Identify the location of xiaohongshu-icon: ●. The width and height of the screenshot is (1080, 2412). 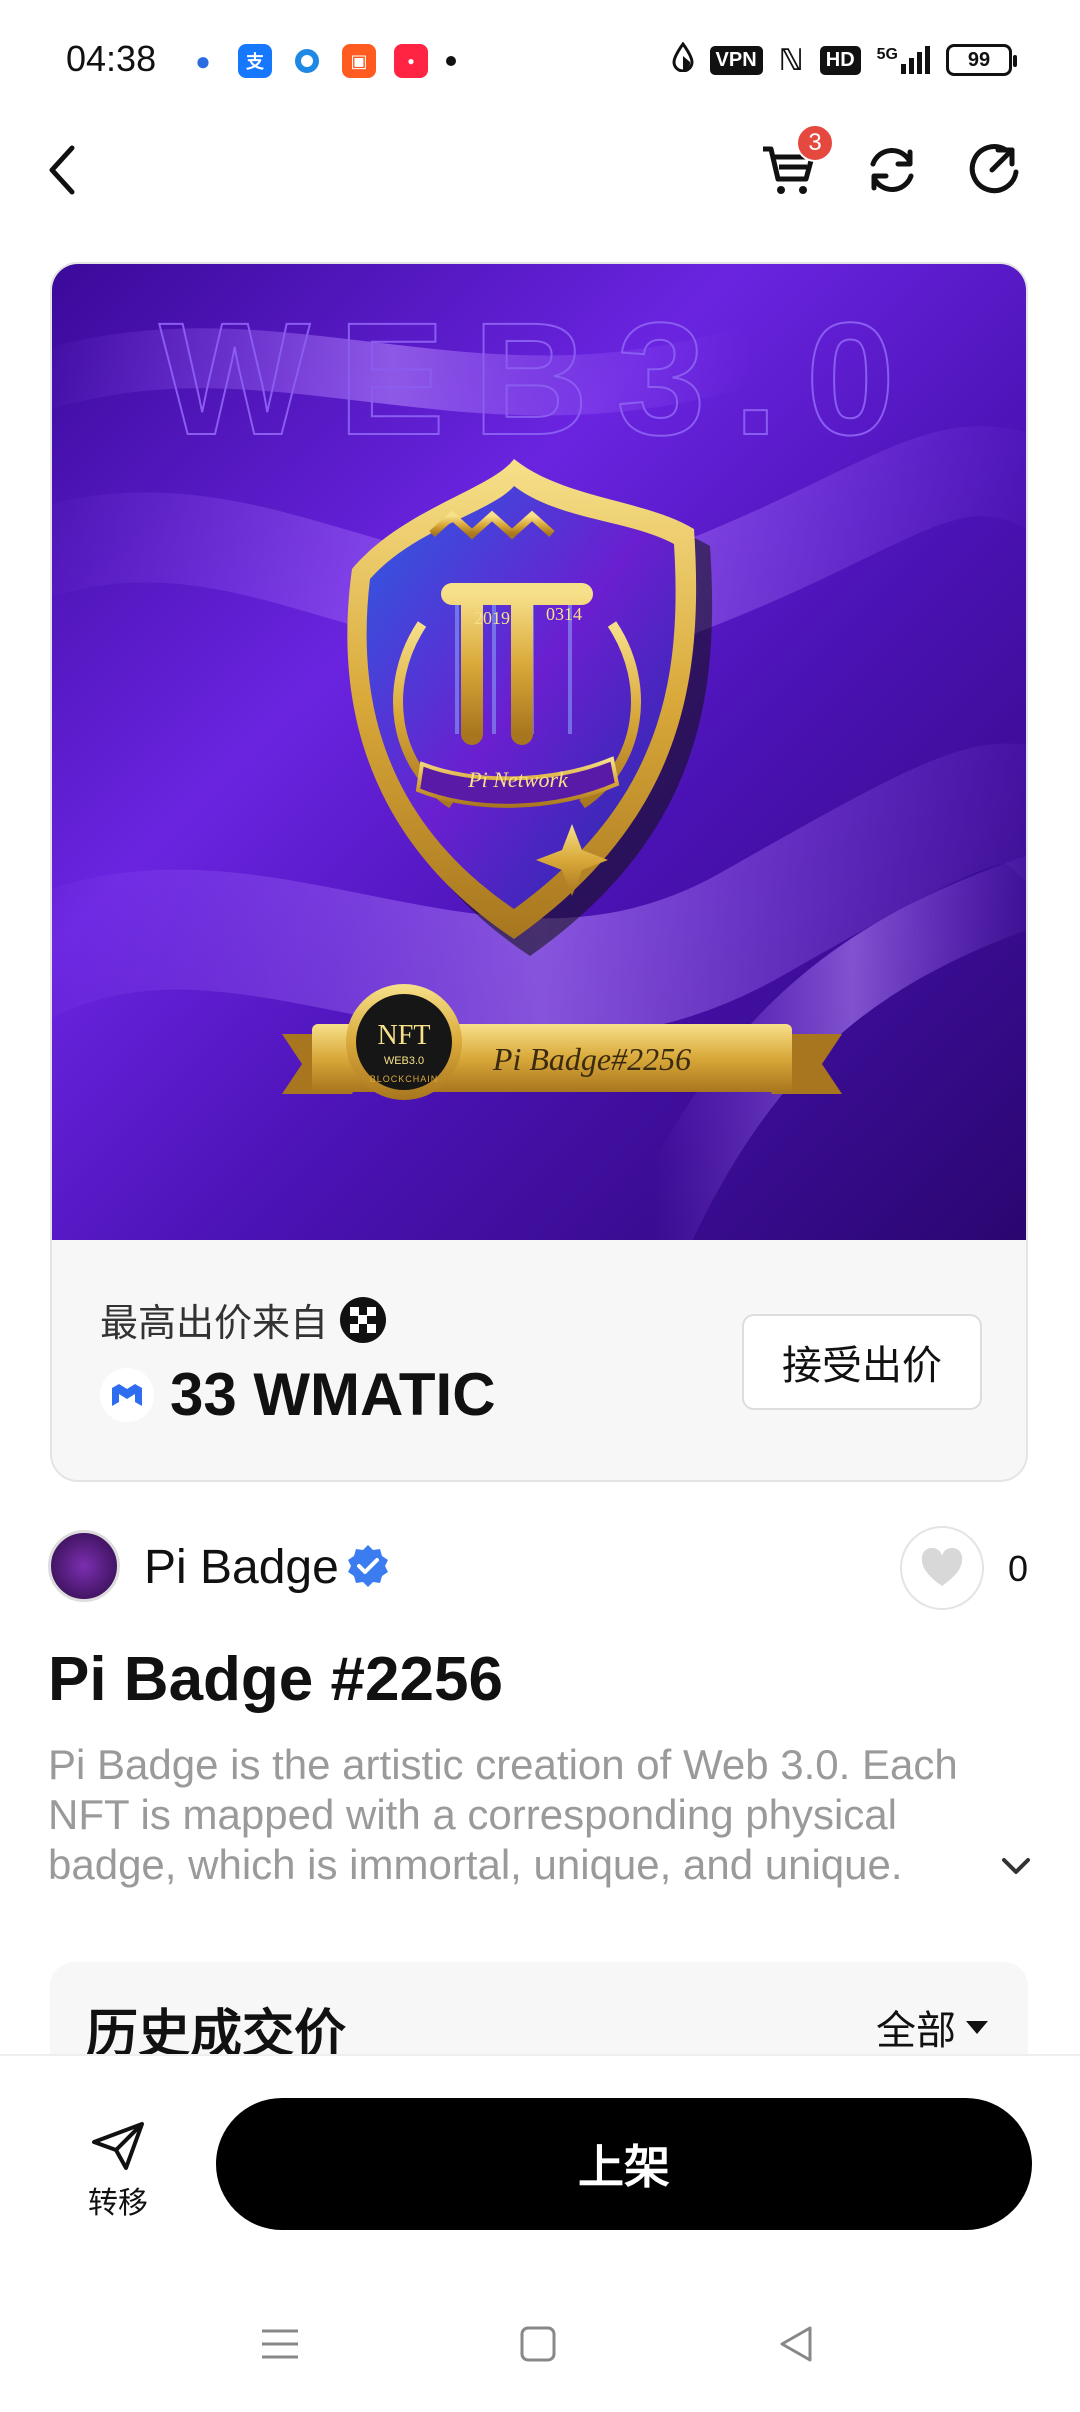
(411, 61).